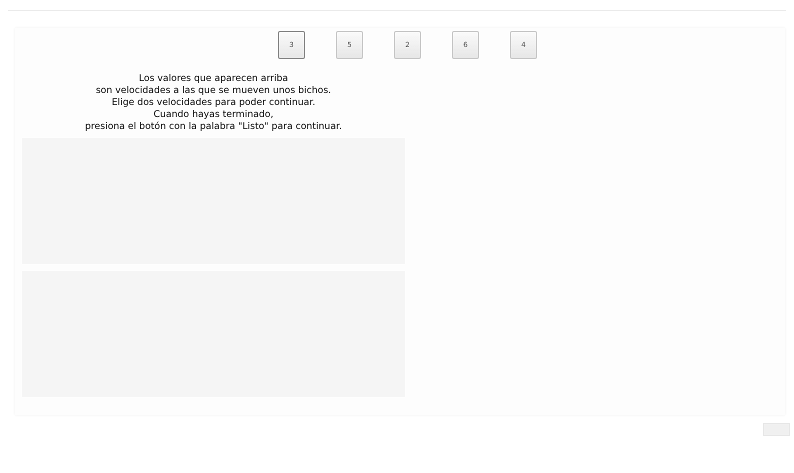 The height and width of the screenshot is (473, 794). What do you see at coordinates (214, 79) in the screenshot?
I see `instruction-text: Los valores que aparecen arriba` at bounding box center [214, 79].